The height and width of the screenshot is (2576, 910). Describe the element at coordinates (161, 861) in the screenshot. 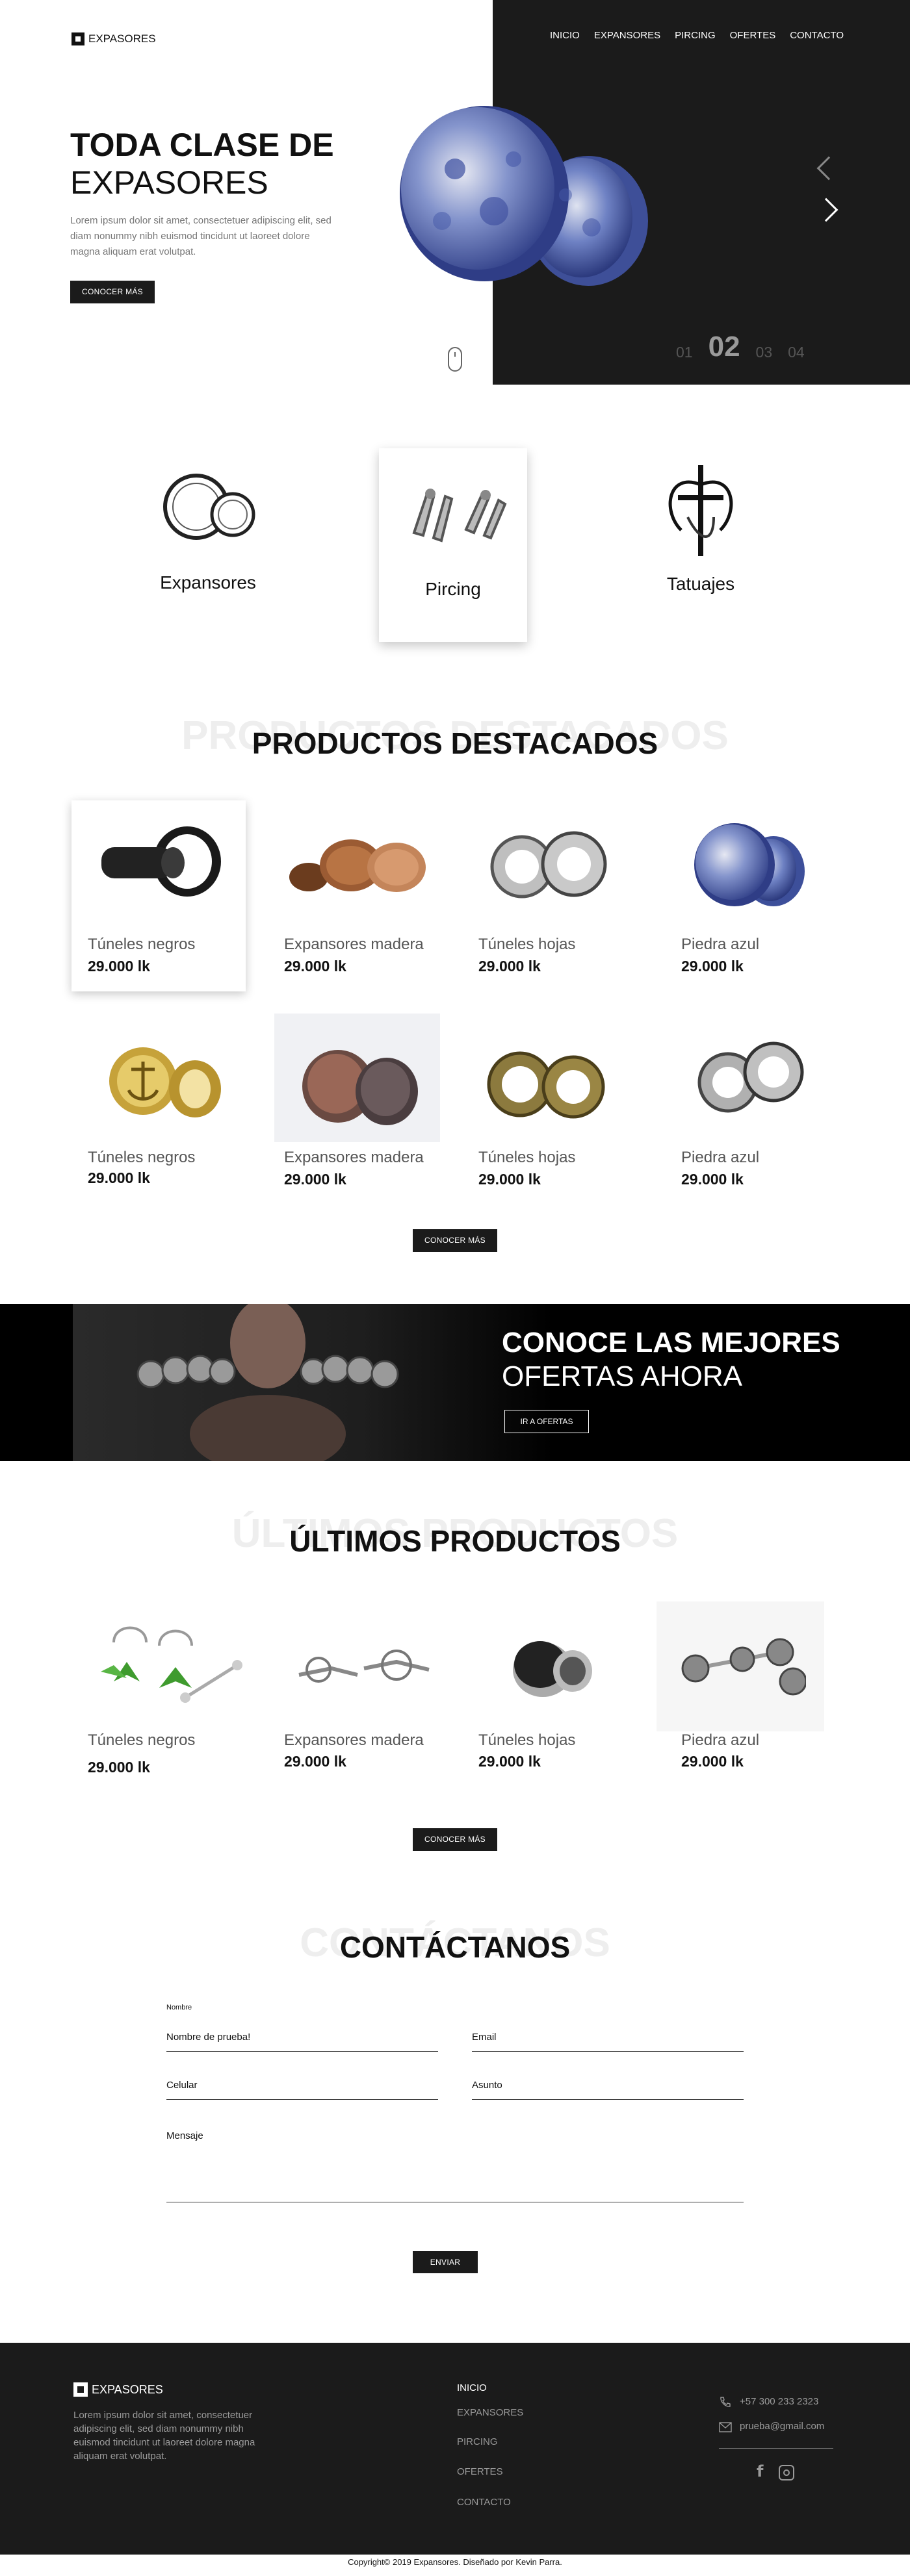

I see `product-image-tuneles-negros` at that location.